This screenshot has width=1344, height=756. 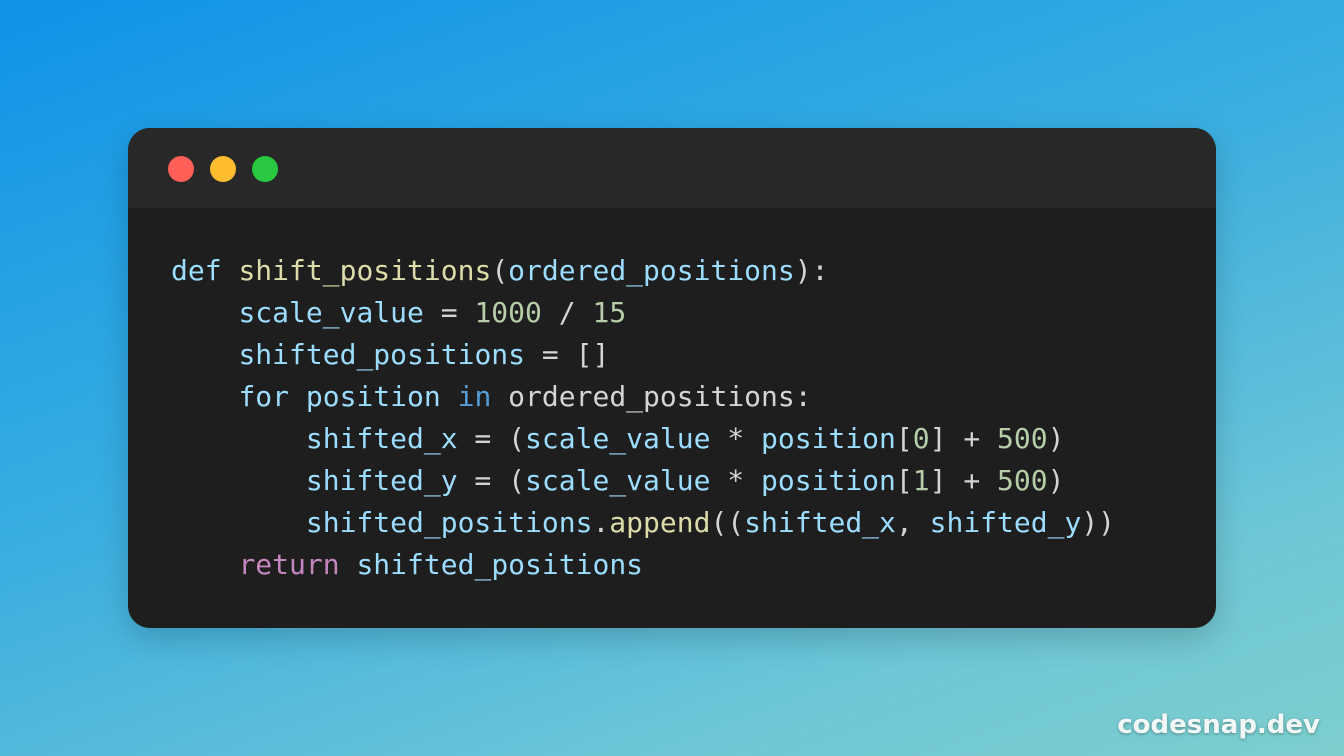 What do you see at coordinates (1218, 725) in the screenshot?
I see `watermark-brand: codesnap.dev` at bounding box center [1218, 725].